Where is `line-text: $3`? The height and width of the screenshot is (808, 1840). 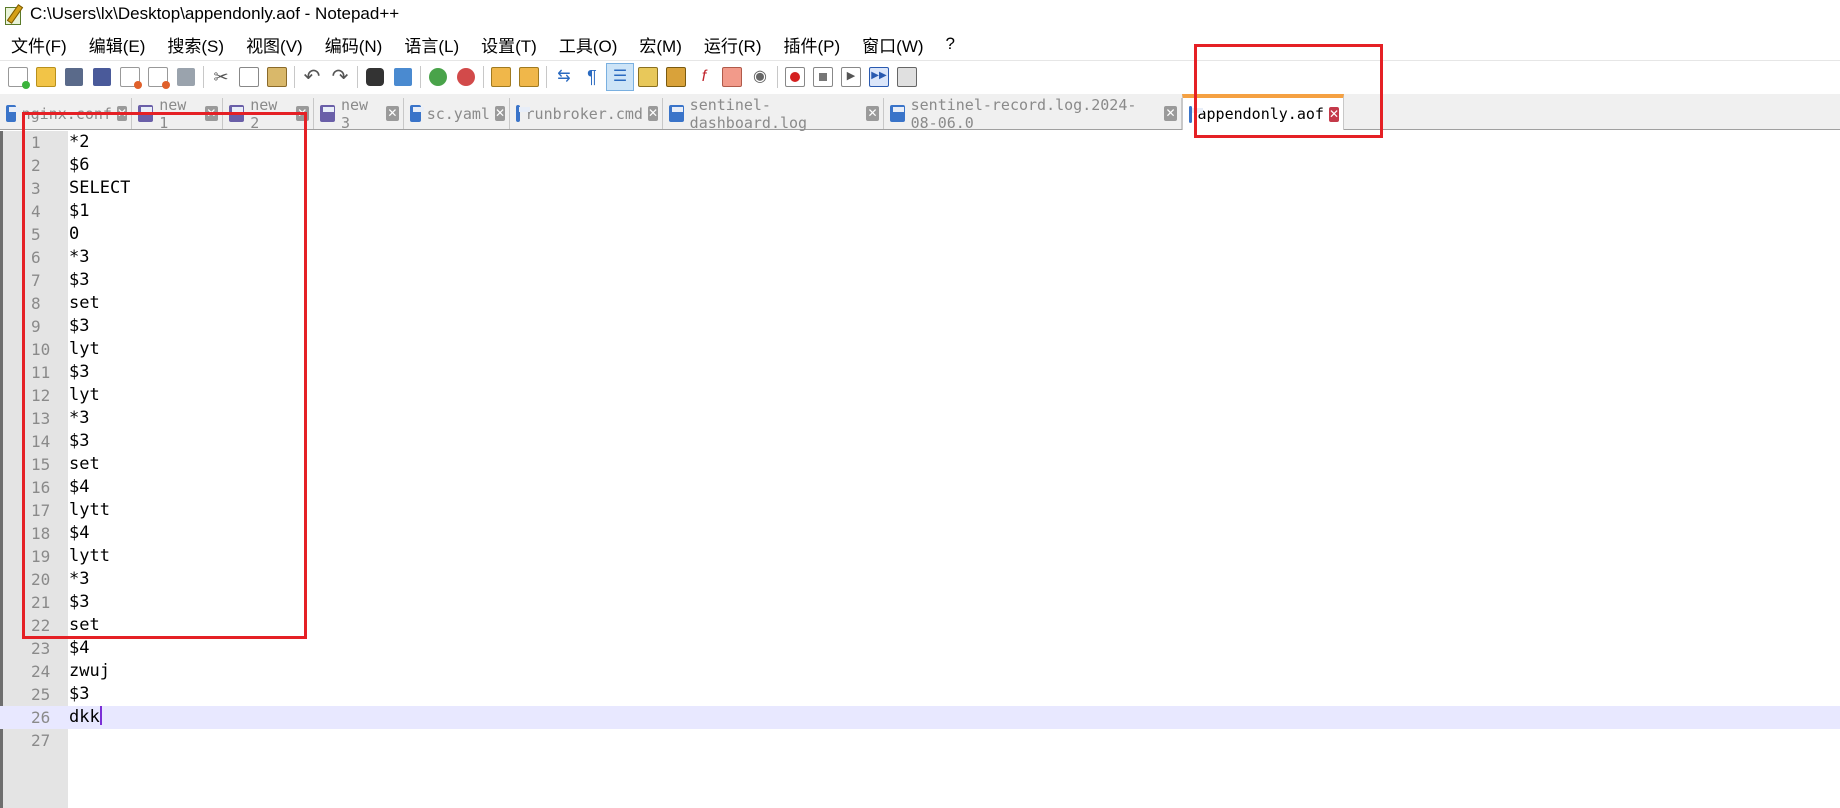
line-text: $3 is located at coordinates (79, 694).